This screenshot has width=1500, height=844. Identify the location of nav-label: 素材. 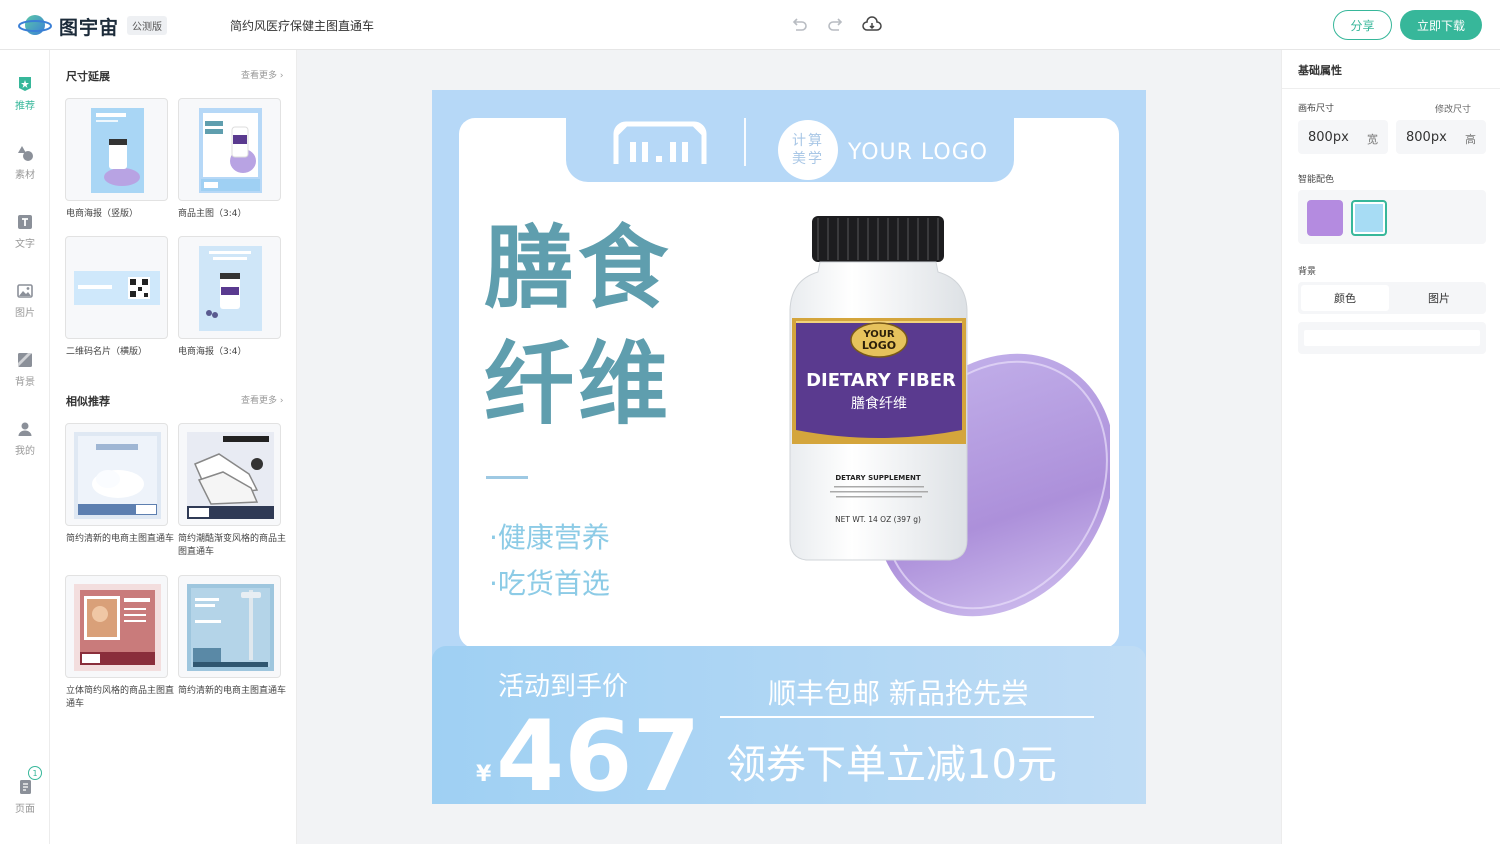
(25, 175).